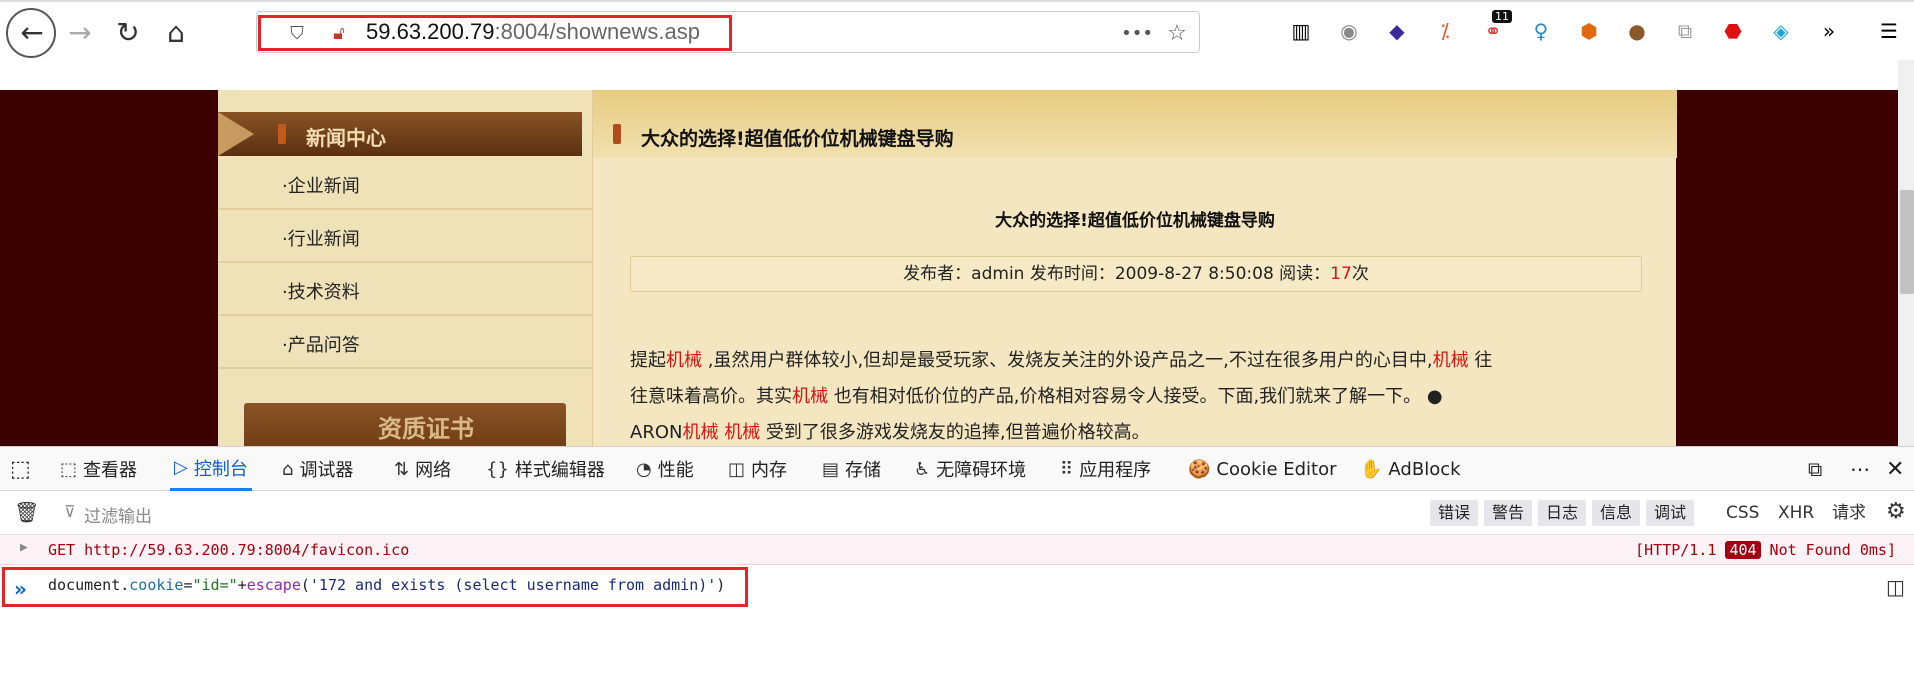  I want to click on sidebar-item-product-qa: ·产品问答, so click(405, 343).